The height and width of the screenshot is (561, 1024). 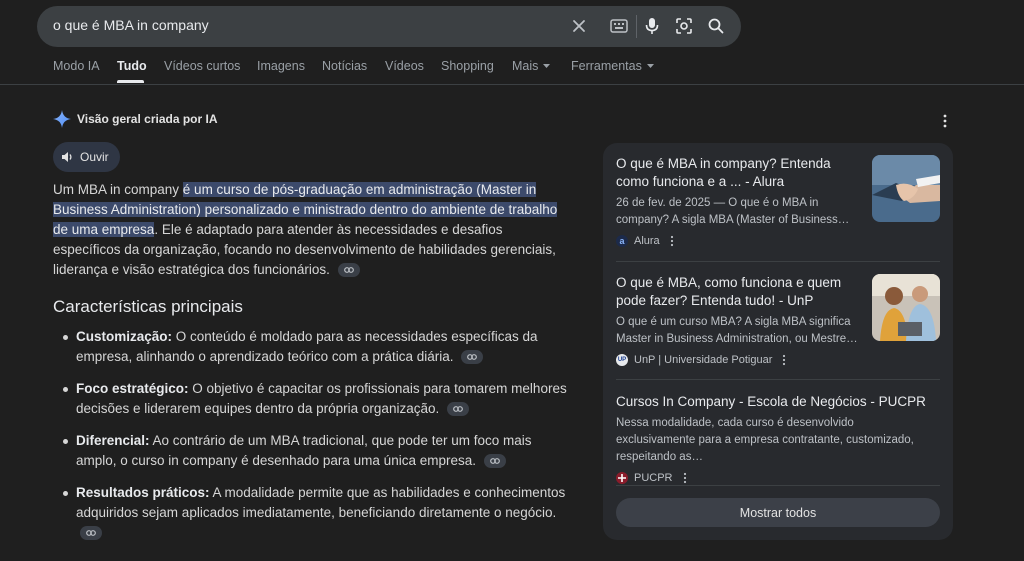 I want to click on search-bar: o que é MBA in company, so click(x=389, y=26).